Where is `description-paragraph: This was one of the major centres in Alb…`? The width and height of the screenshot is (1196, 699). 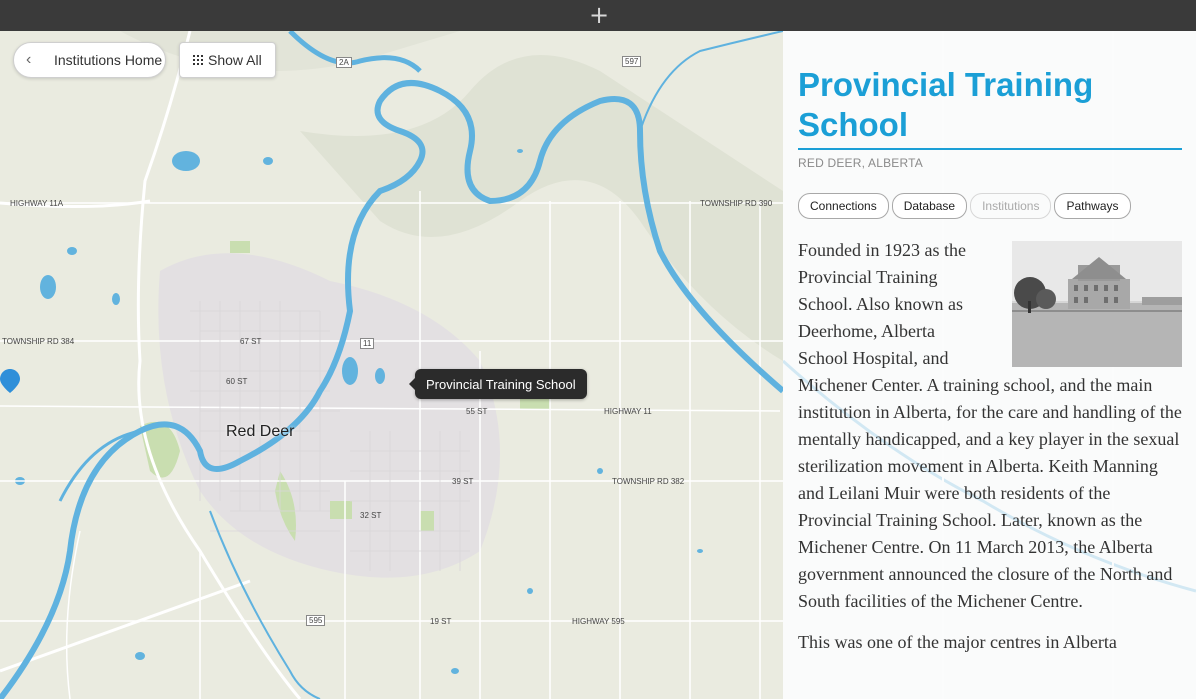 description-paragraph: This was one of the major centres in Alb… is located at coordinates (957, 642).